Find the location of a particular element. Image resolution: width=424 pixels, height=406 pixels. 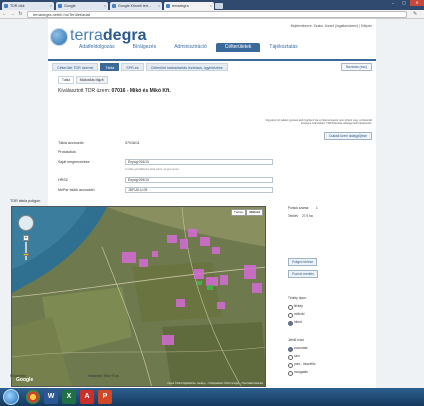

forward-arrow-icon: → is located at coordinates (12, 14).